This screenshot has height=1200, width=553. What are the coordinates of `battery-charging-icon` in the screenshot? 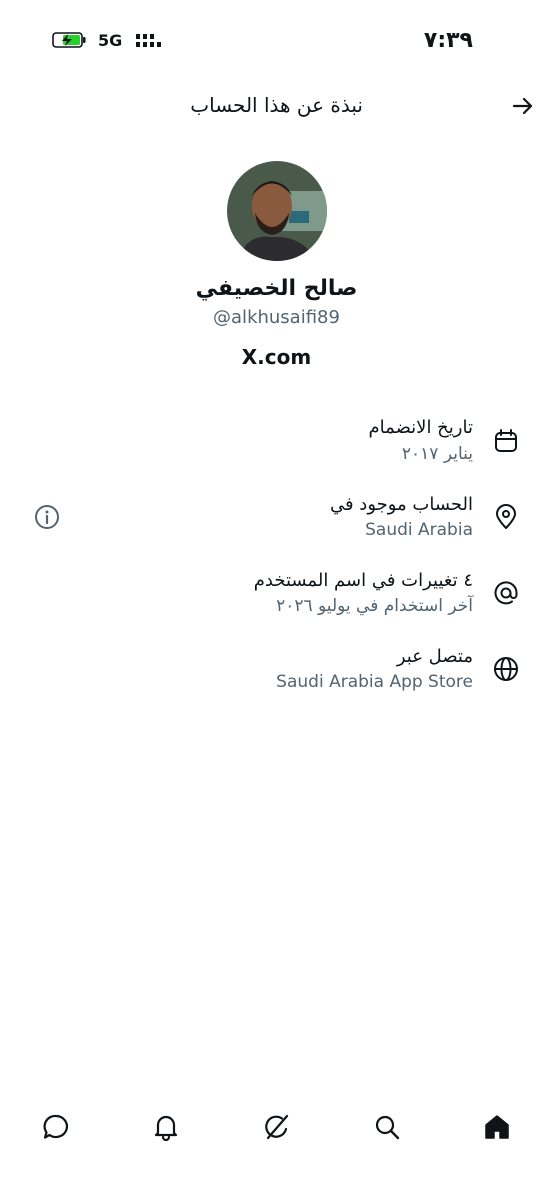 It's located at (69, 40).